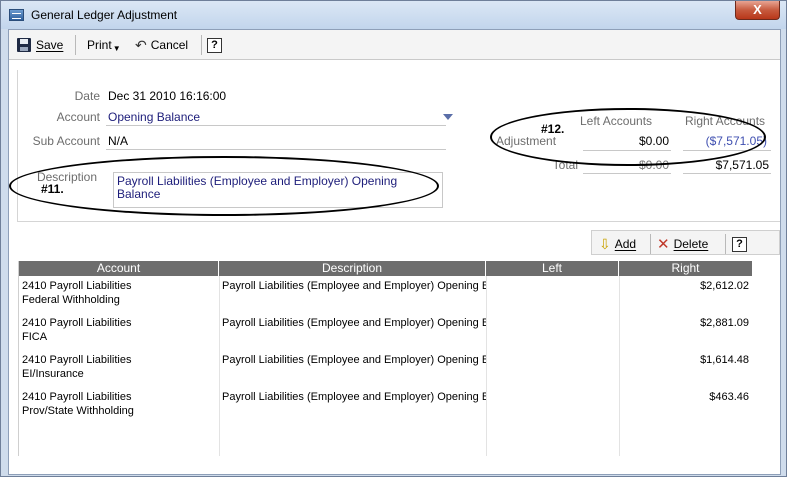  I want to click on account-select: Opening Balance, so click(154, 117).